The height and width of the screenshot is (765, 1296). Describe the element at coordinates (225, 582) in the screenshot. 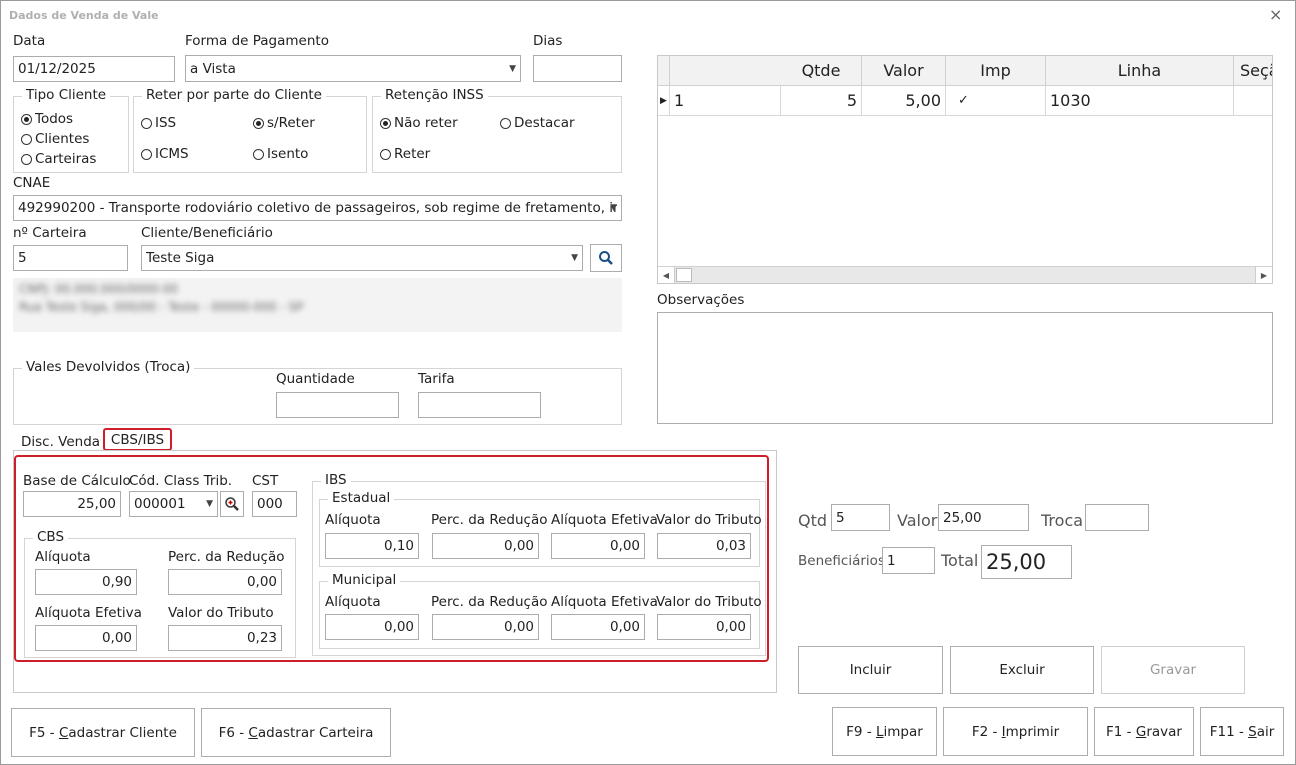

I see `cbs-reducao-field: 0,00` at that location.